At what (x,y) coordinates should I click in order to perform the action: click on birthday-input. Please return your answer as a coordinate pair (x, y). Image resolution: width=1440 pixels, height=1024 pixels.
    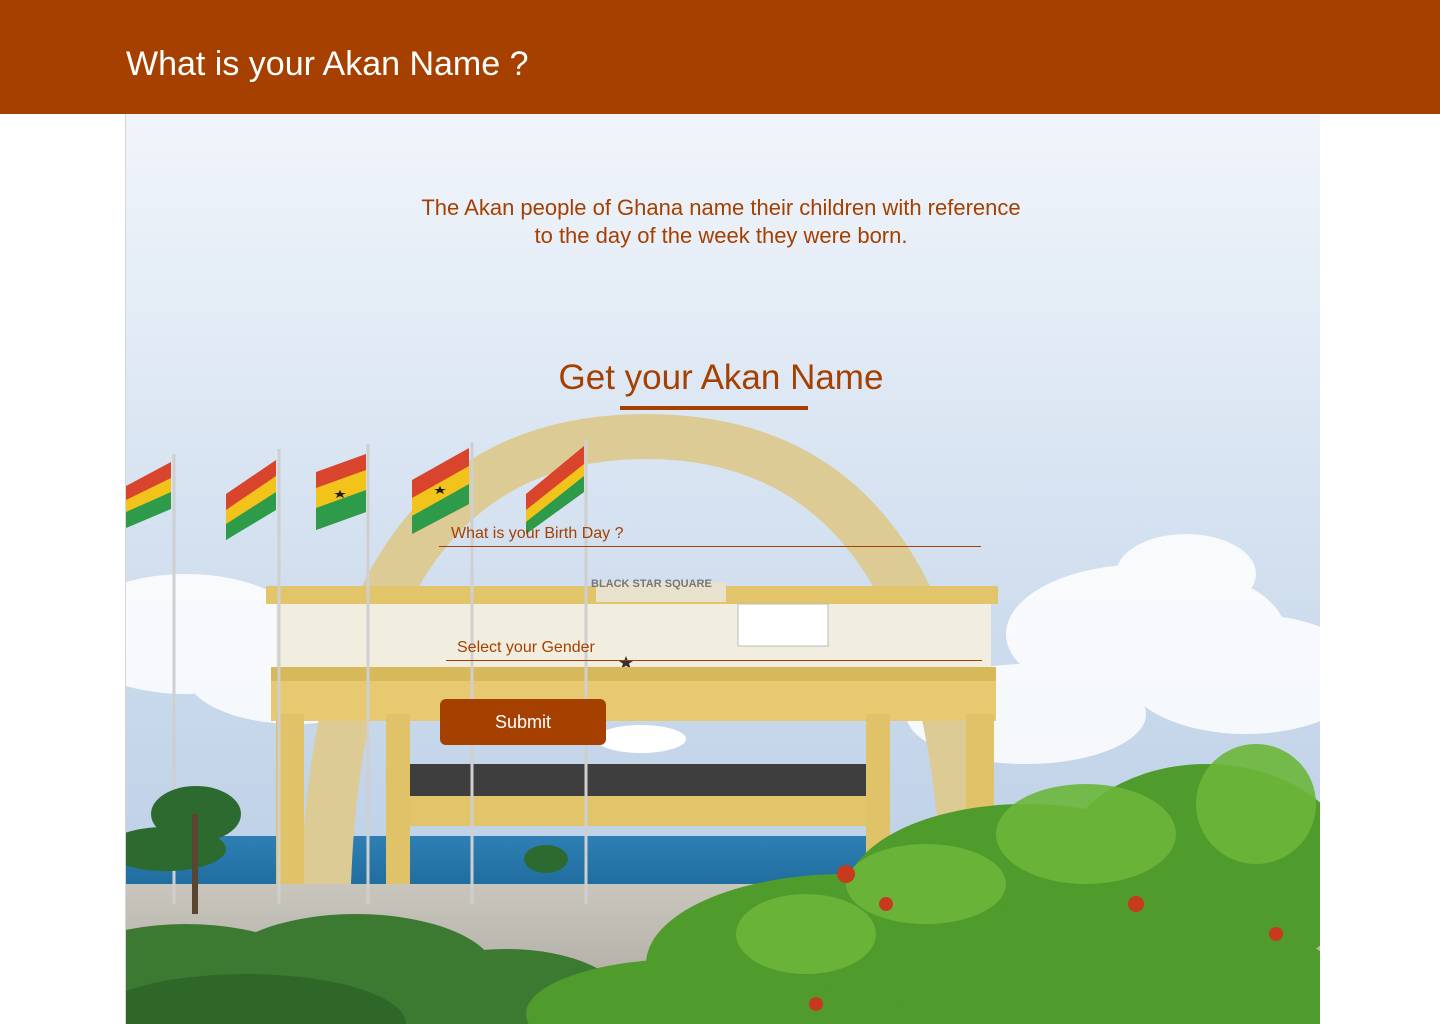
    Looking at the image, I should click on (716, 534).